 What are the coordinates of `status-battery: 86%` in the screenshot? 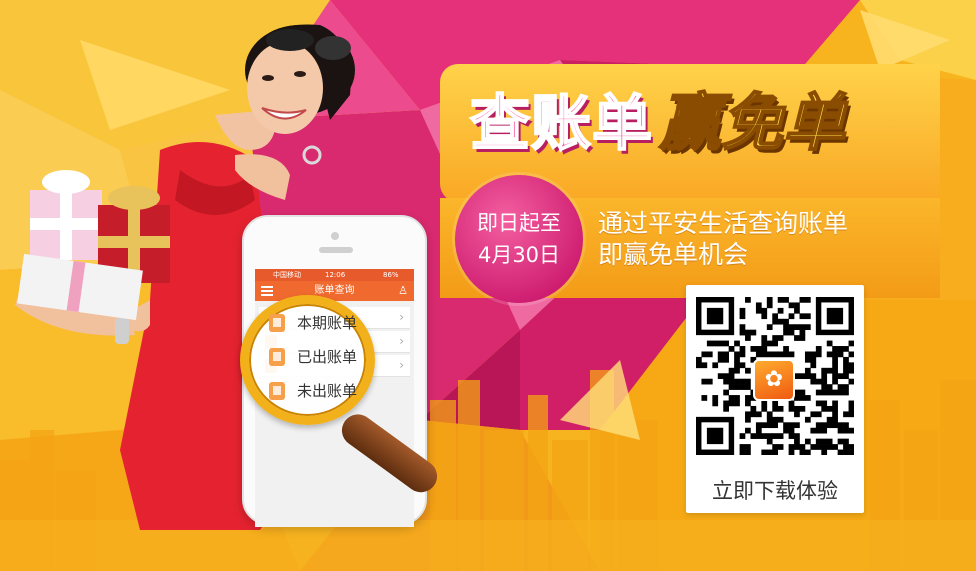 It's located at (391, 275).